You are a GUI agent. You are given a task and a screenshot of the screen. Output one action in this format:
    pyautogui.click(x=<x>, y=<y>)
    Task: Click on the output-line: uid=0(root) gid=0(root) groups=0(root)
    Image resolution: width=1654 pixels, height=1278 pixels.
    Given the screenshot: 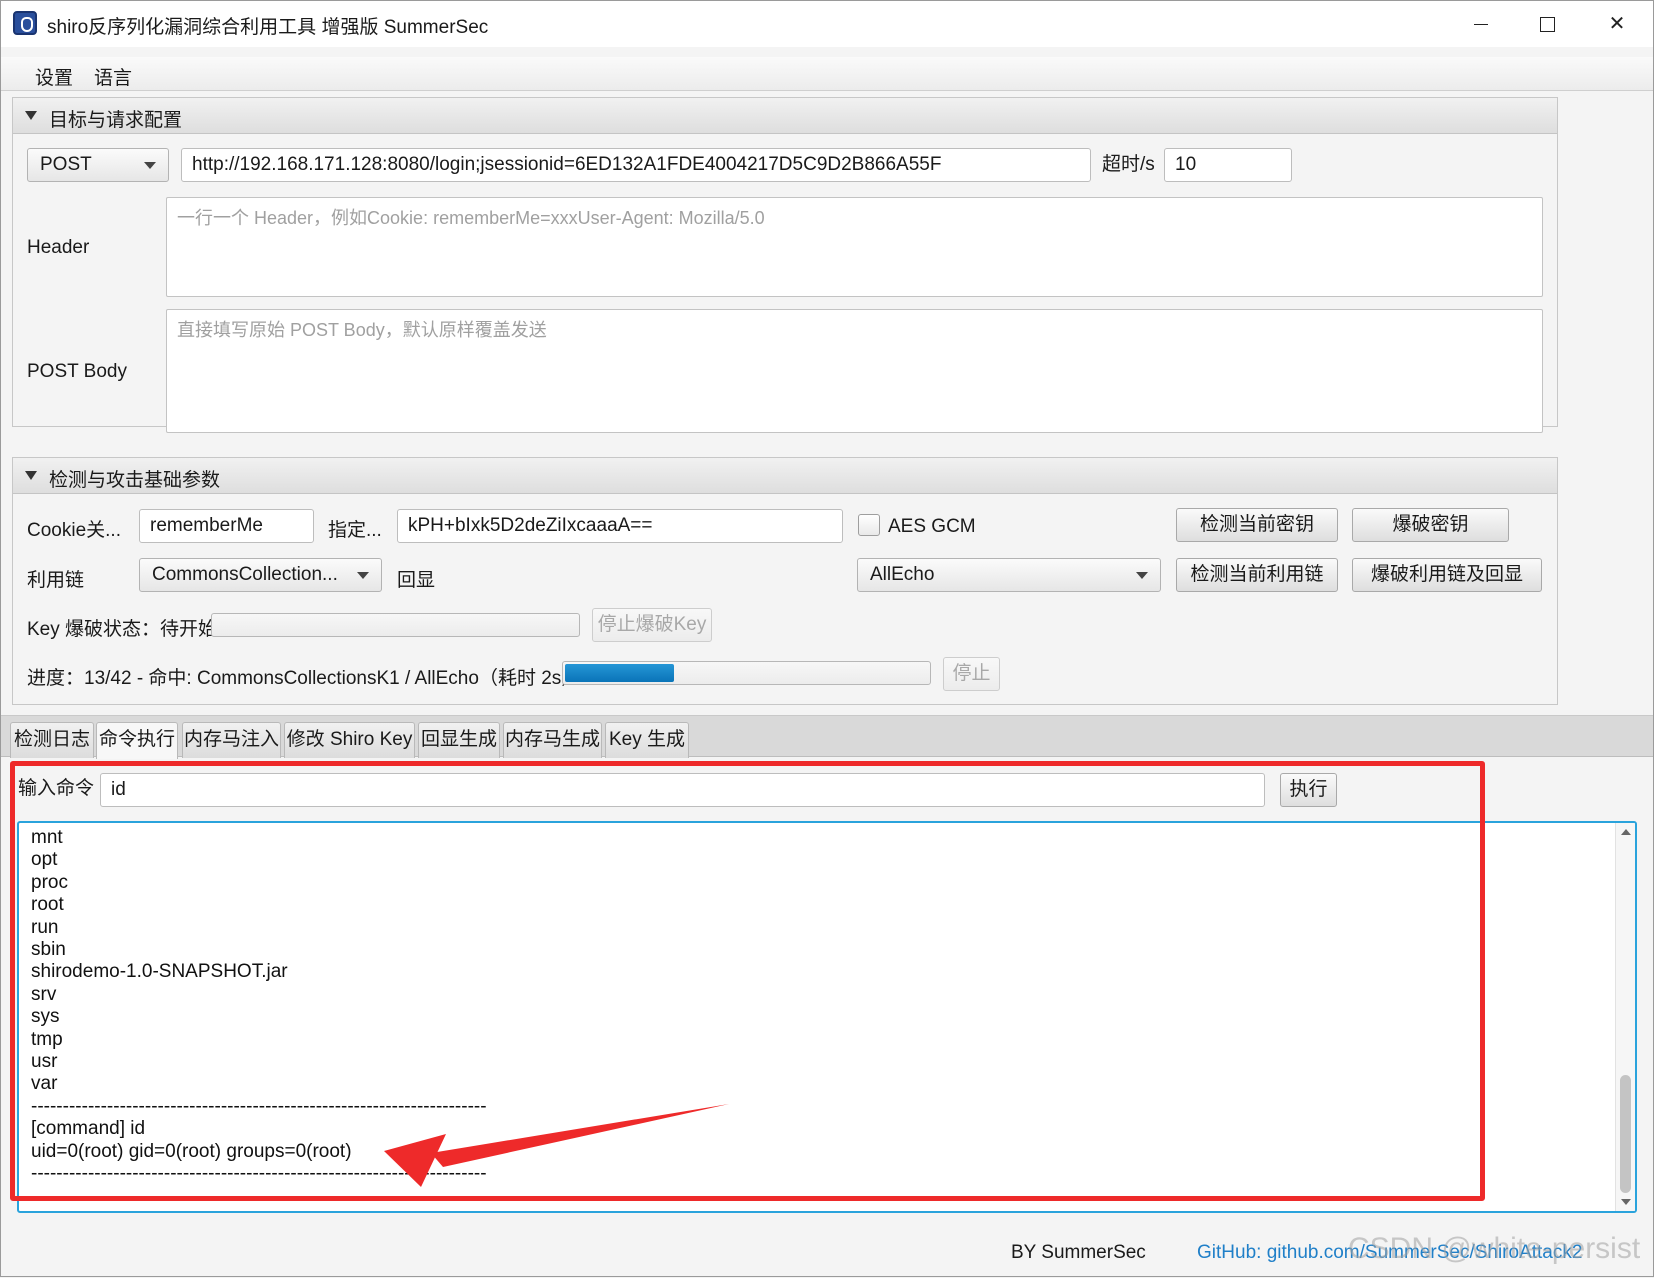 What is the action you would take?
    pyautogui.click(x=191, y=1151)
    